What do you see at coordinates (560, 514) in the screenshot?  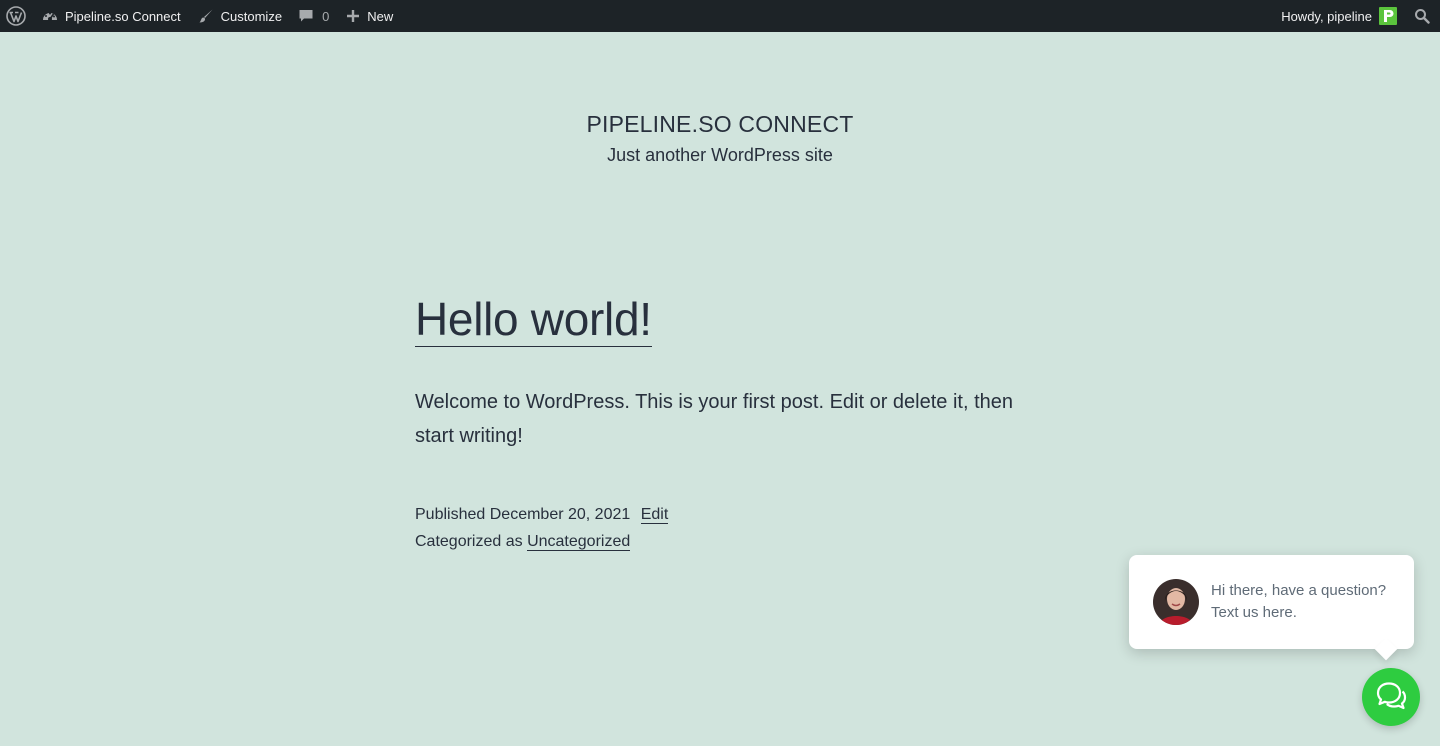 I see `published-date: December 20, 2021` at bounding box center [560, 514].